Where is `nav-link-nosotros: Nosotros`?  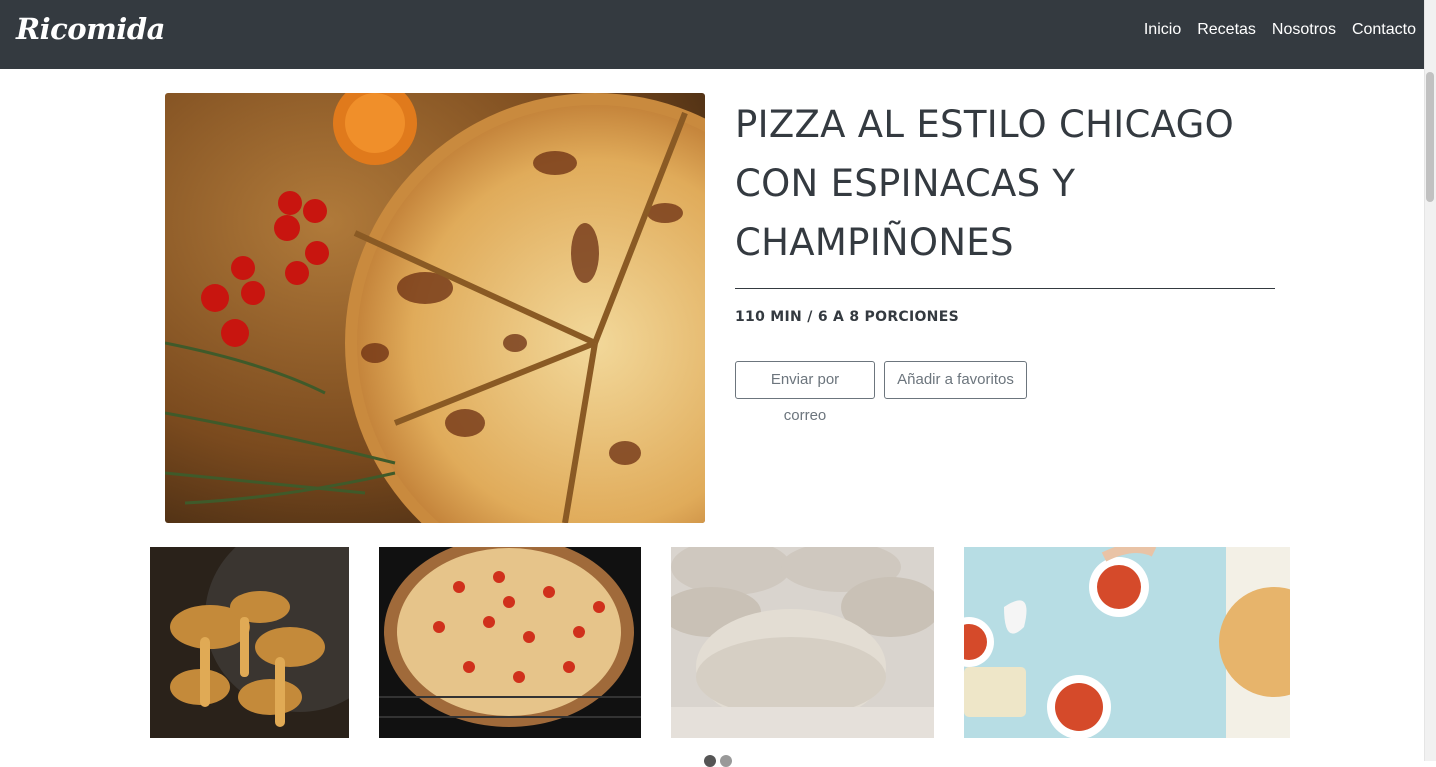
nav-link-nosotros: Nosotros is located at coordinates (1304, 30).